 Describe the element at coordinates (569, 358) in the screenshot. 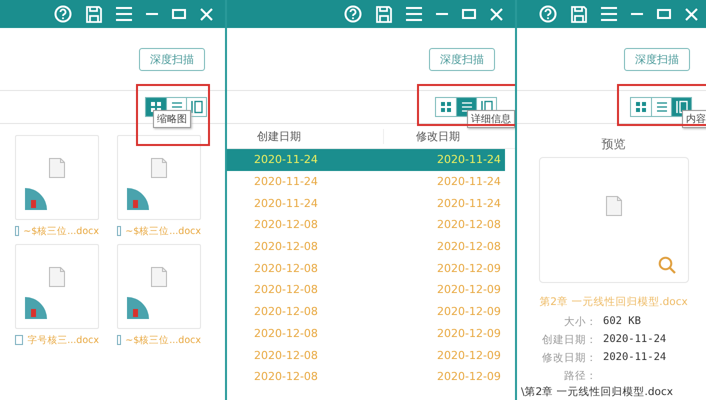

I see `detail-label: 修改日期：` at that location.